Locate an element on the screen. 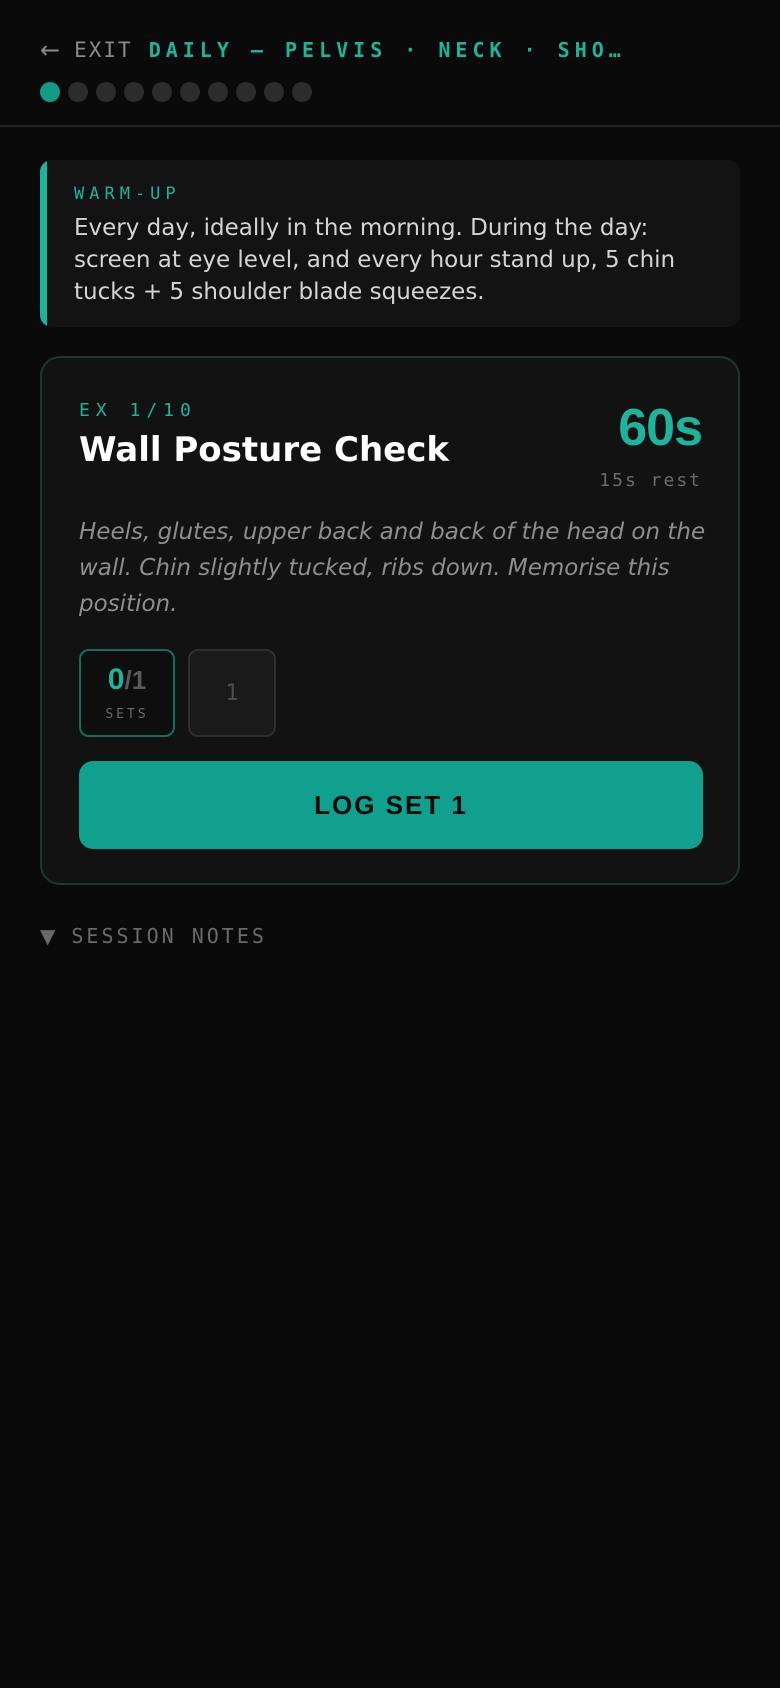 This screenshot has width=780, height=1688. sets-count: 0/1 is located at coordinates (127, 680).